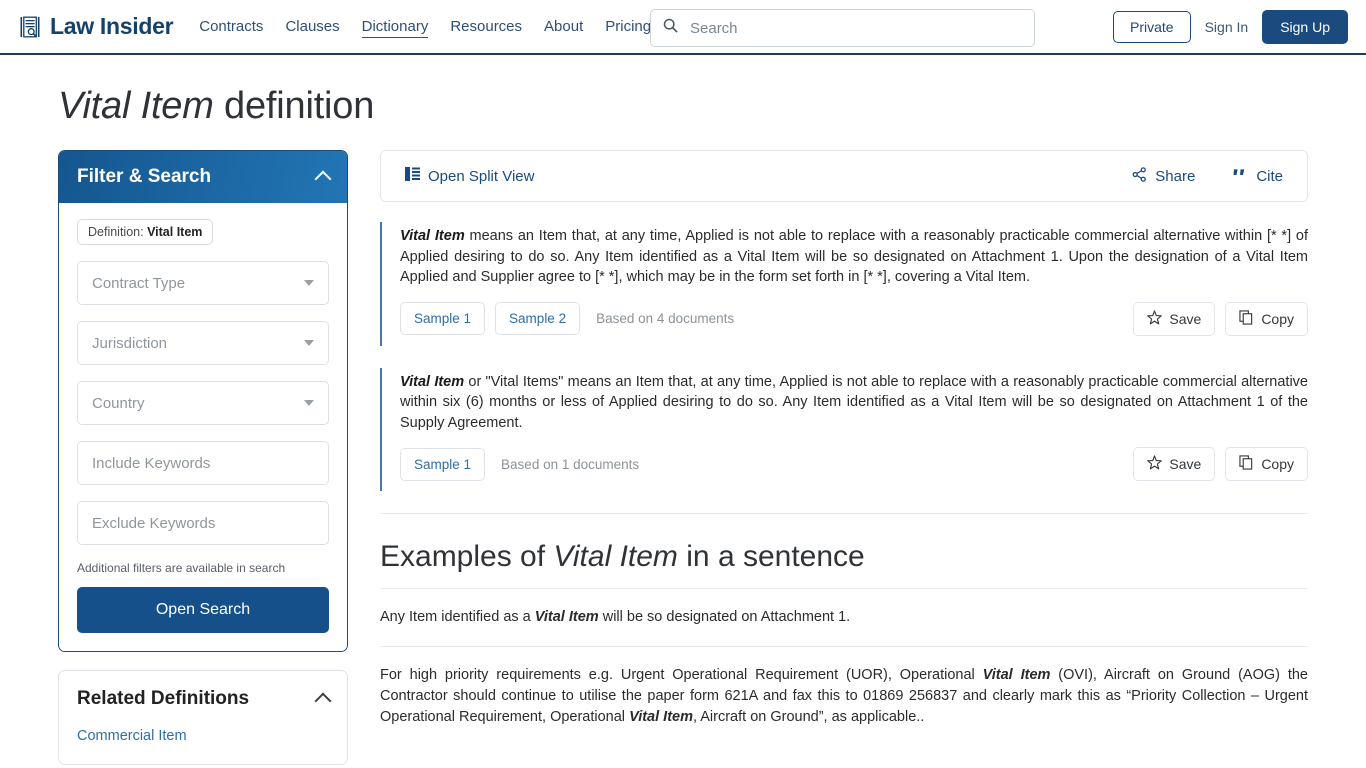 This screenshot has width=1366, height=768. What do you see at coordinates (118, 232) in the screenshot?
I see `definition-chip-label: Definition:` at bounding box center [118, 232].